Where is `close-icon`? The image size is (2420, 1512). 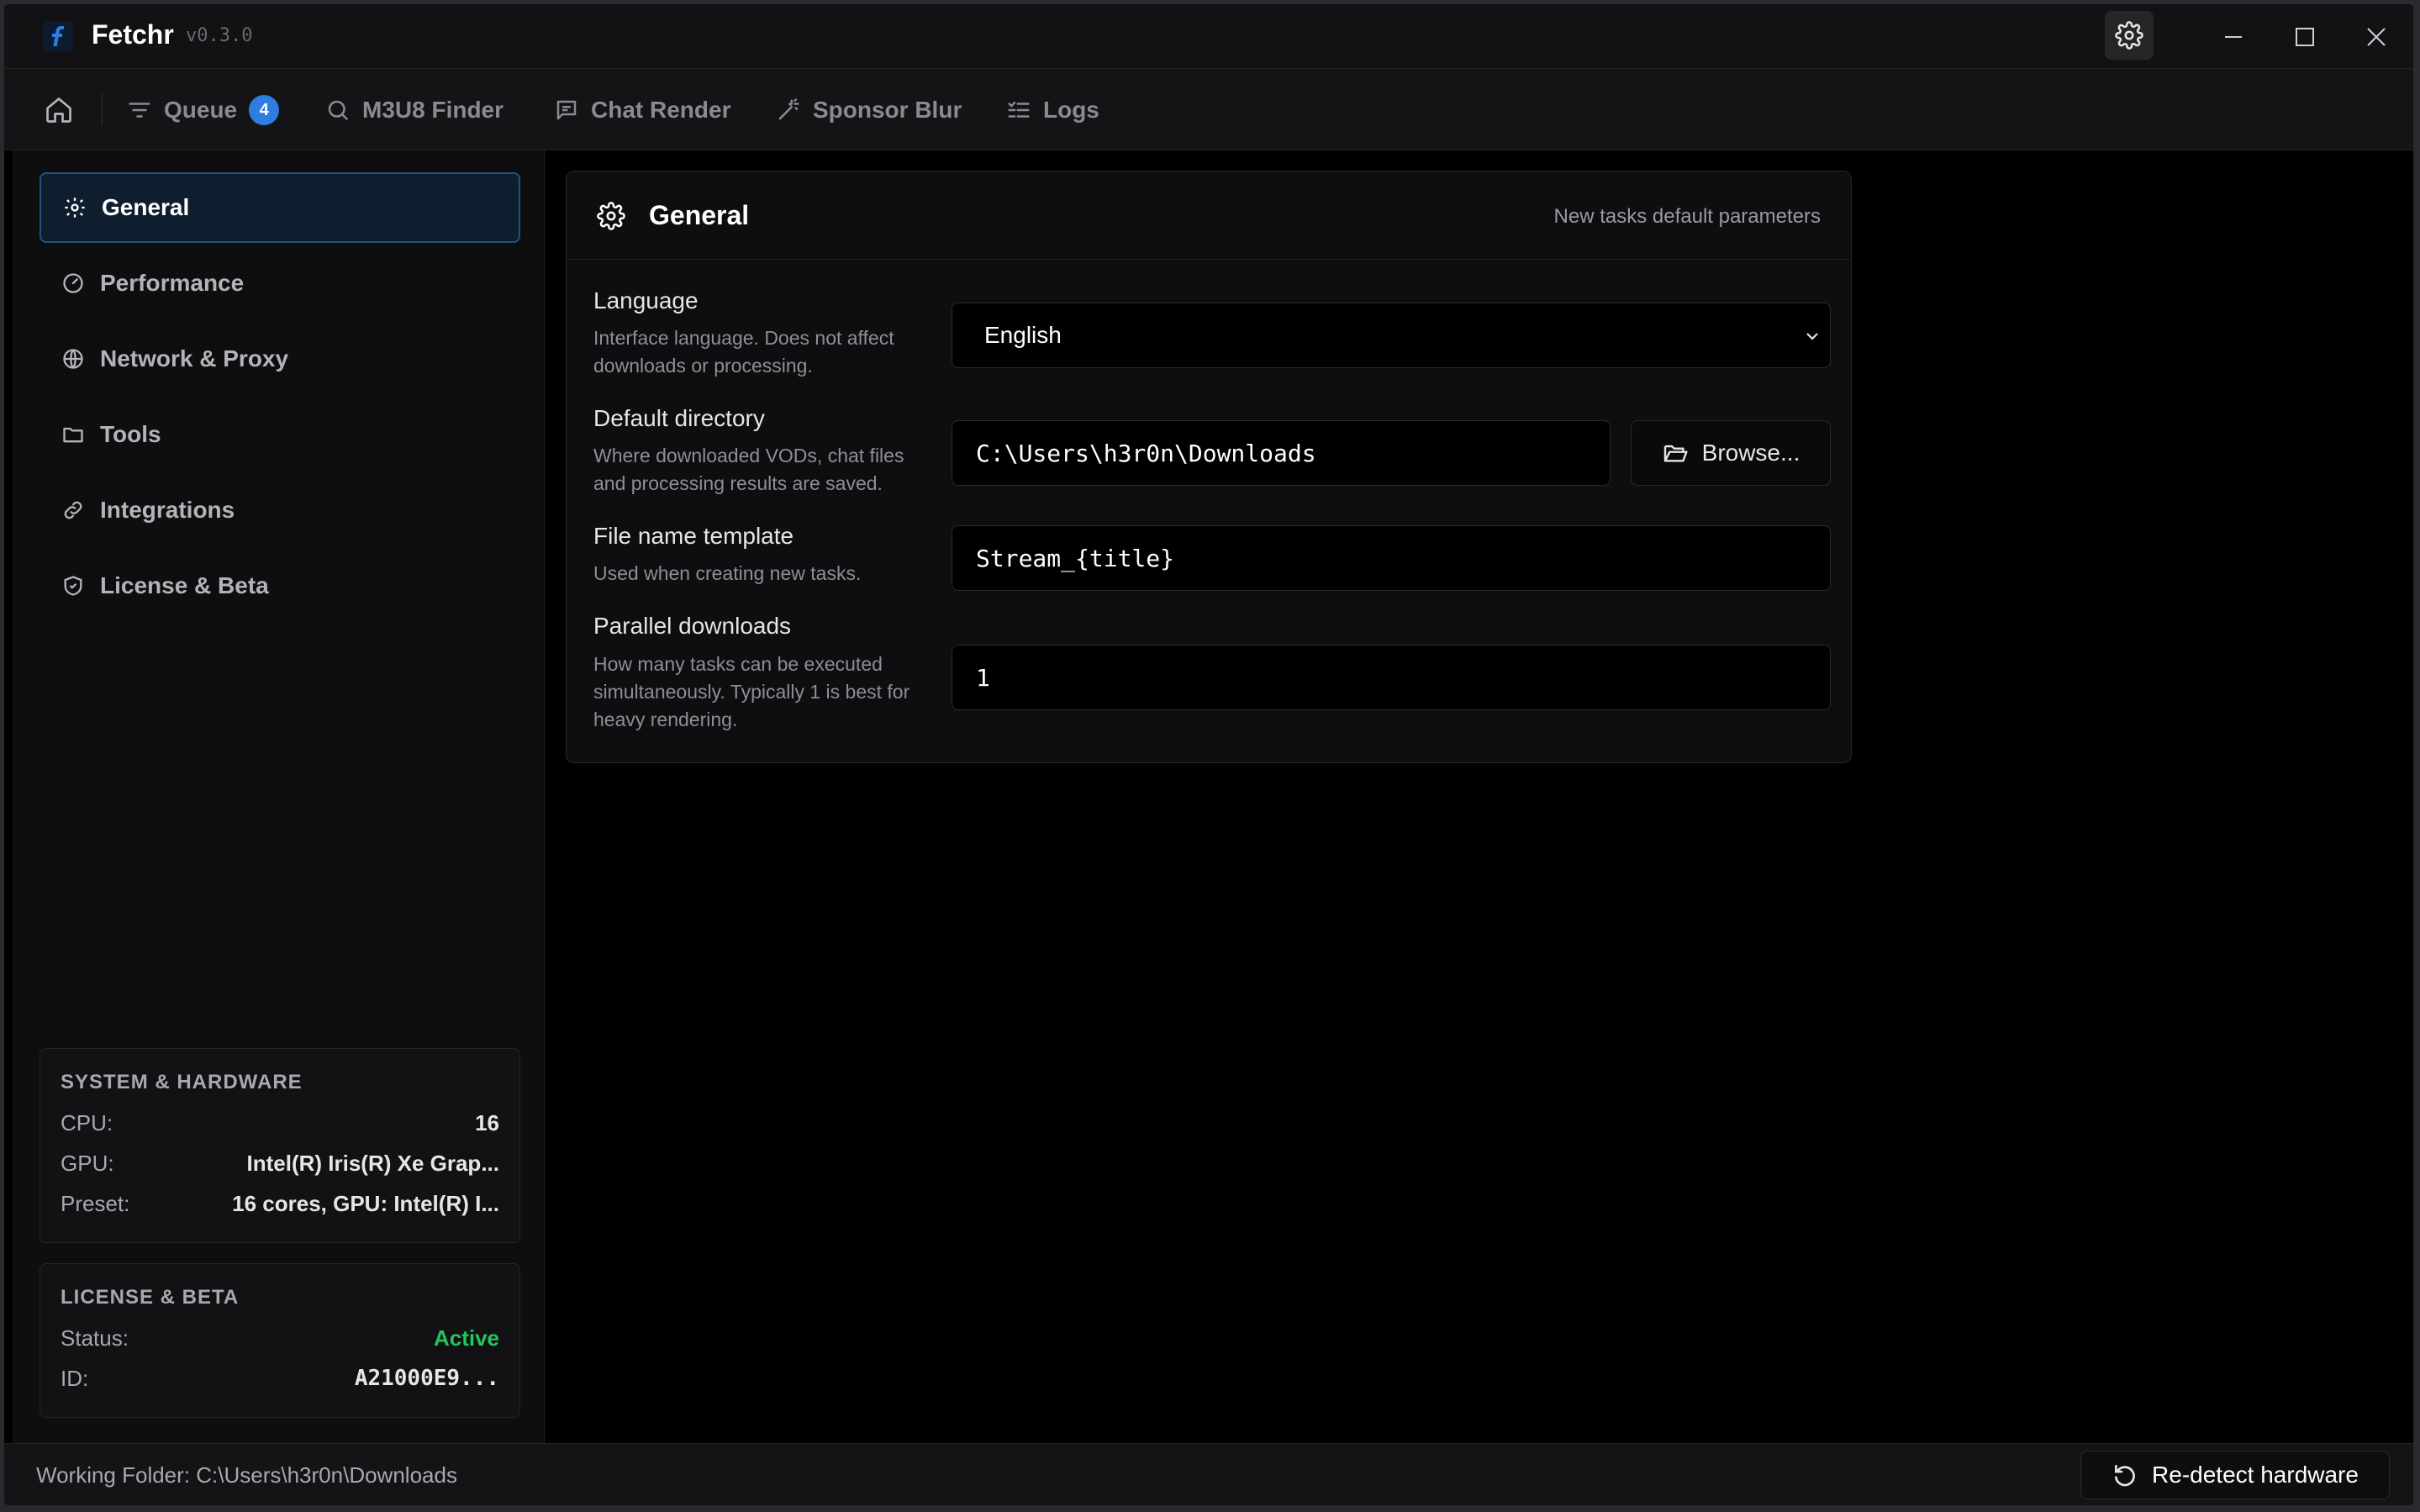
close-icon is located at coordinates (2376, 37).